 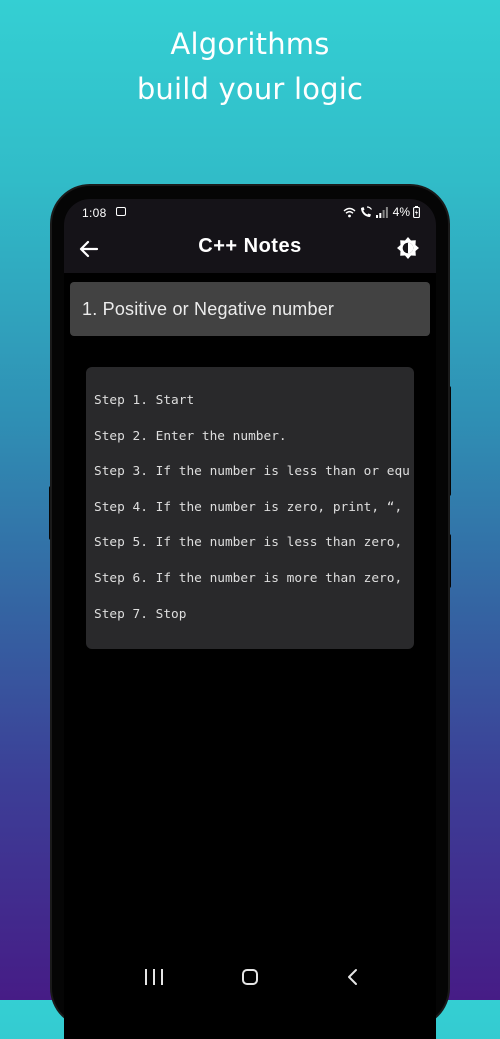 I want to click on battery-percent: 4%, so click(x=401, y=212).